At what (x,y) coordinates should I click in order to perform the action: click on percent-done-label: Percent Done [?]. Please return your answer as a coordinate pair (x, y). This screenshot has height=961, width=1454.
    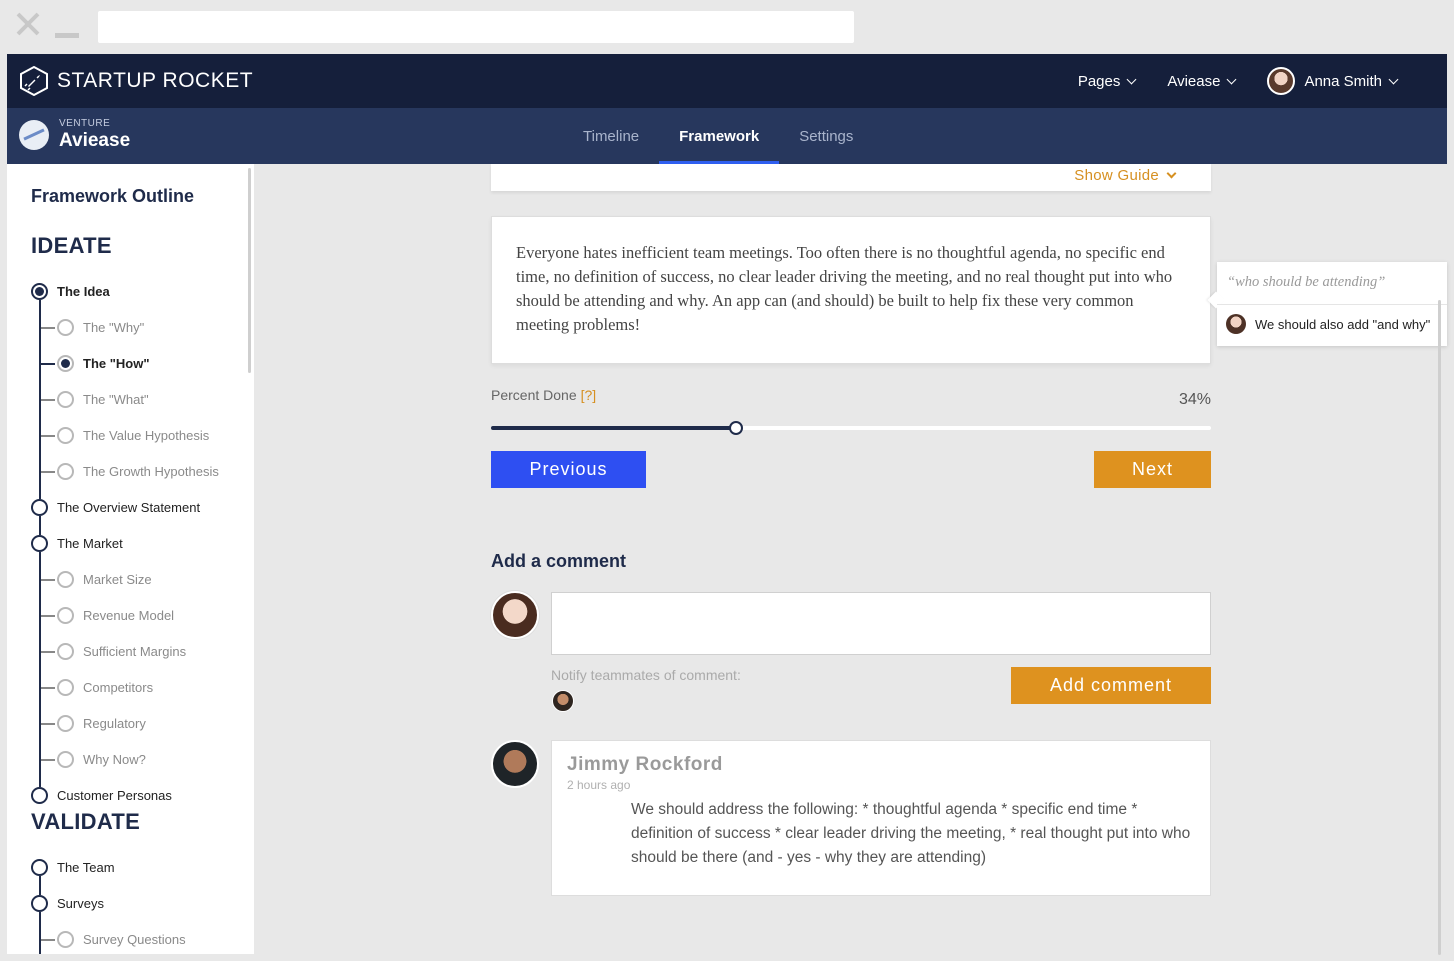
    Looking at the image, I should click on (543, 395).